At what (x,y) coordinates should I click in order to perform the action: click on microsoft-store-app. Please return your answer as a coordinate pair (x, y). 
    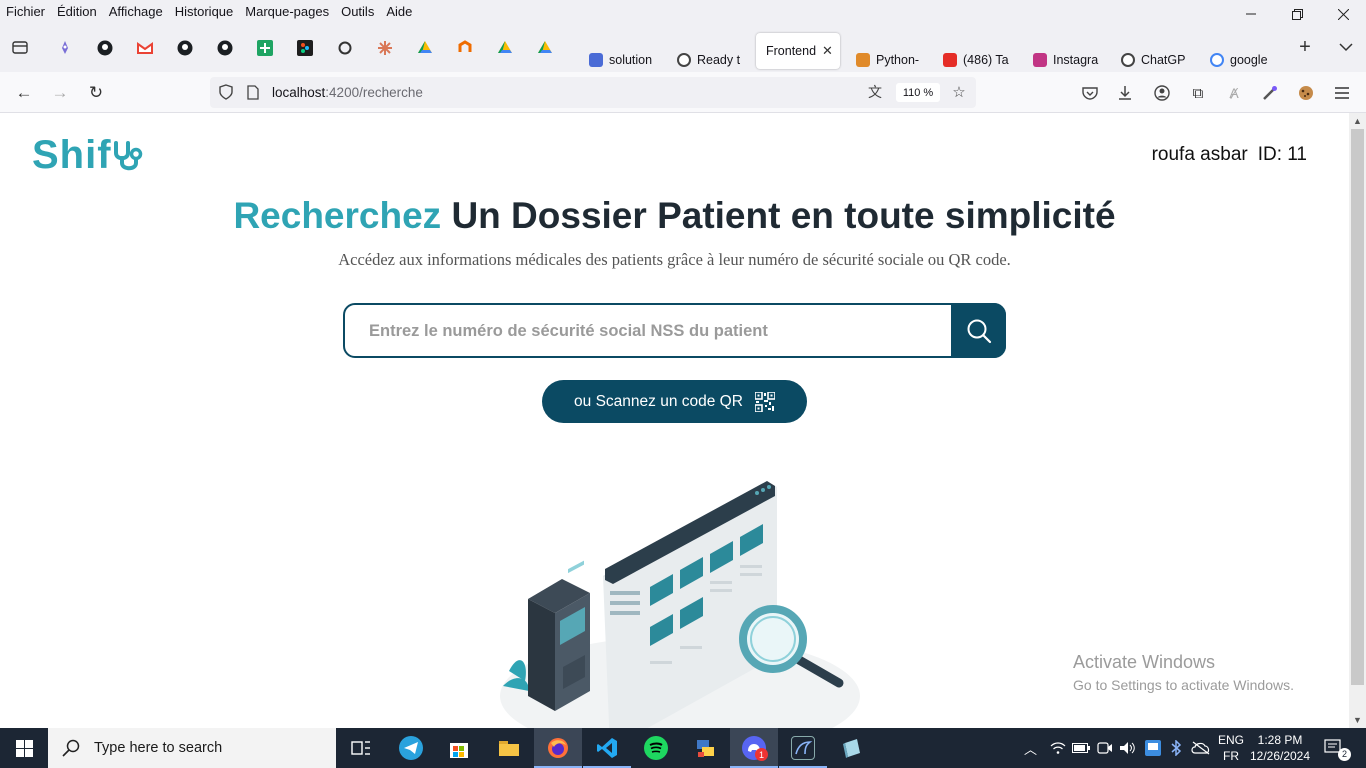
    Looking at the image, I should click on (459, 748).